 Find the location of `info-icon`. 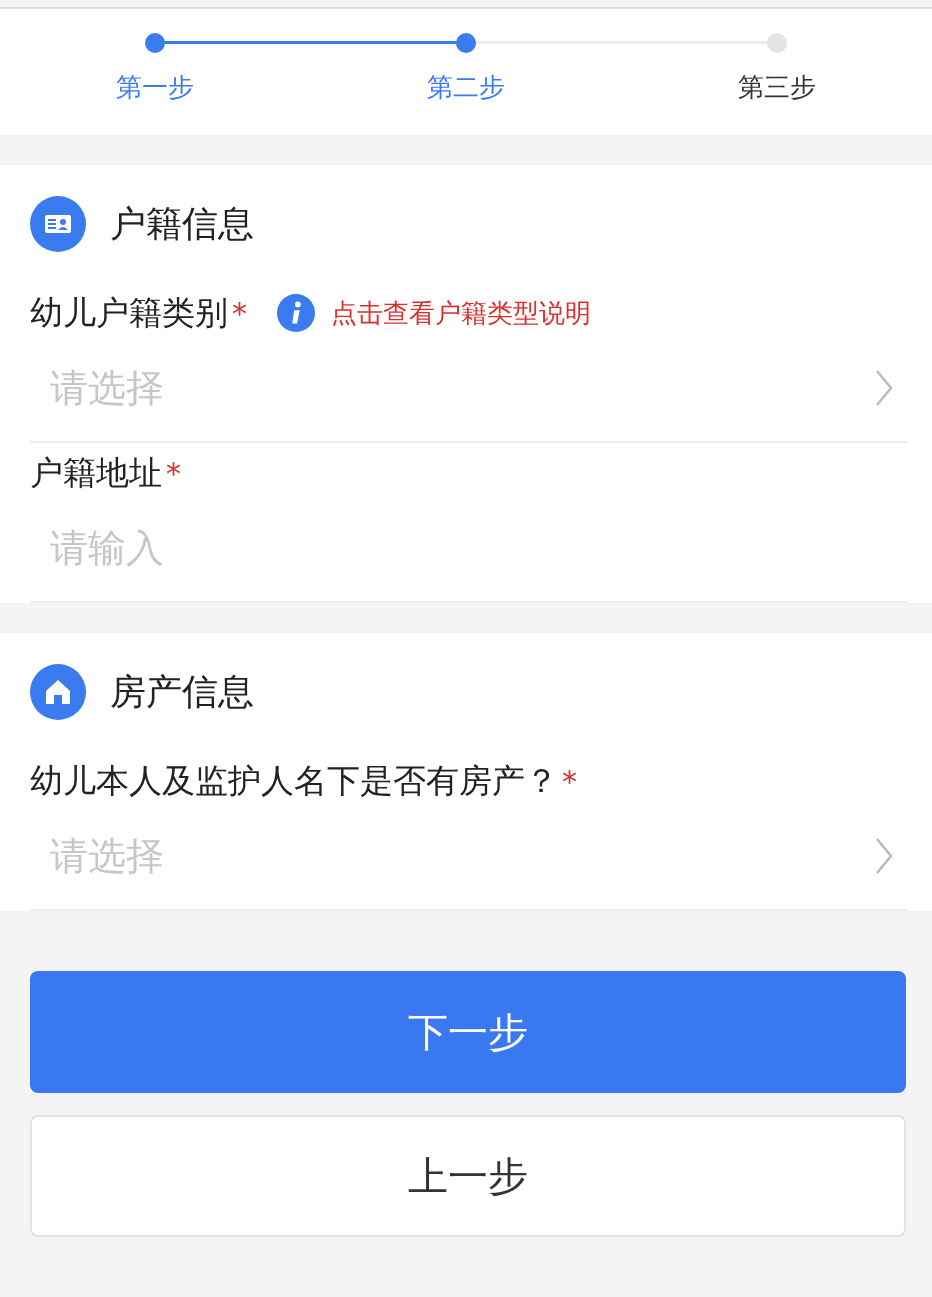

info-icon is located at coordinates (296, 313).